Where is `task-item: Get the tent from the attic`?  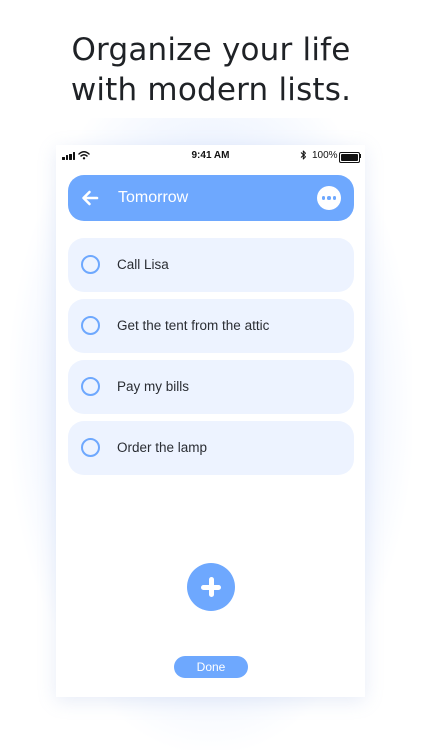
task-item: Get the tent from the attic is located at coordinates (211, 326).